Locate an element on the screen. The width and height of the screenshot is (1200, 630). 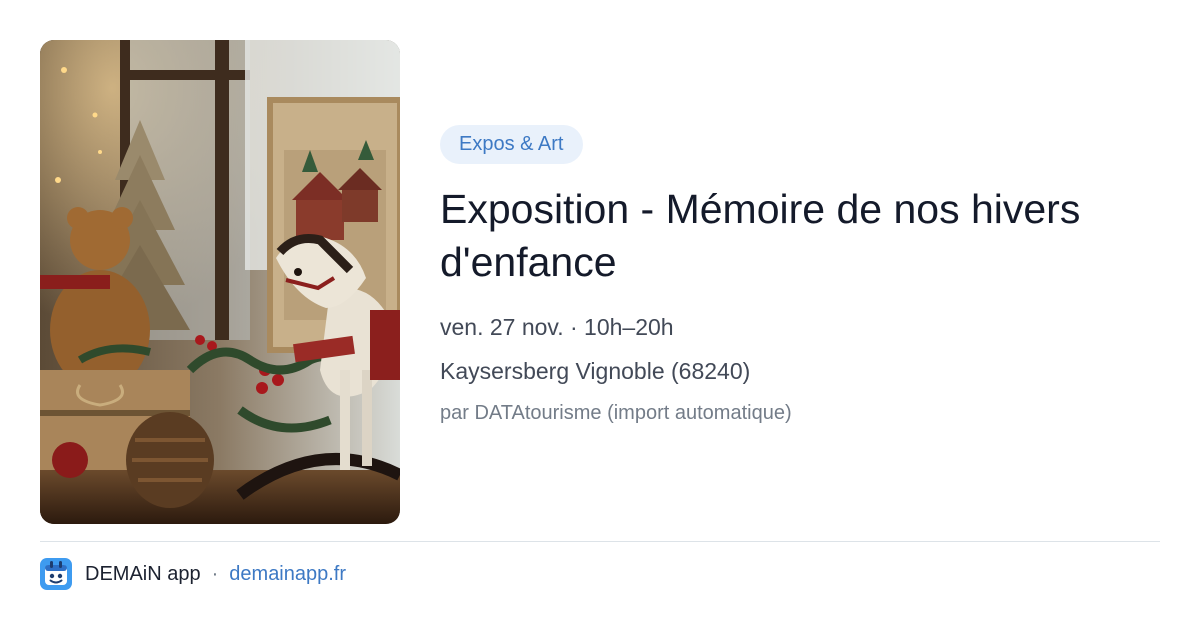
app-name: DEMAiN app is located at coordinates (143, 573).